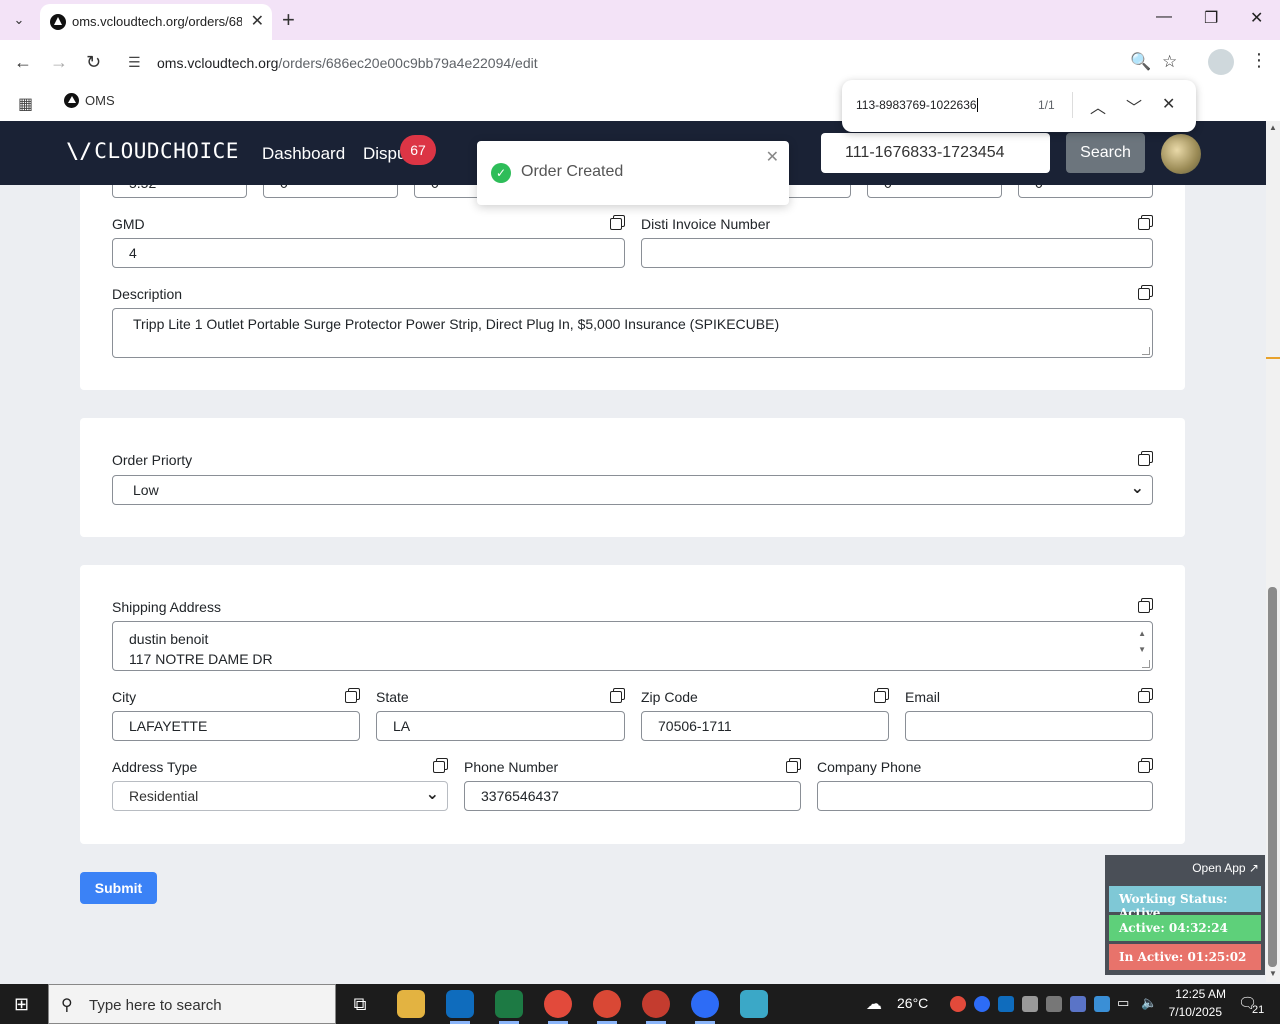  What do you see at coordinates (985, 796) in the screenshot?
I see `company-phone-input` at bounding box center [985, 796].